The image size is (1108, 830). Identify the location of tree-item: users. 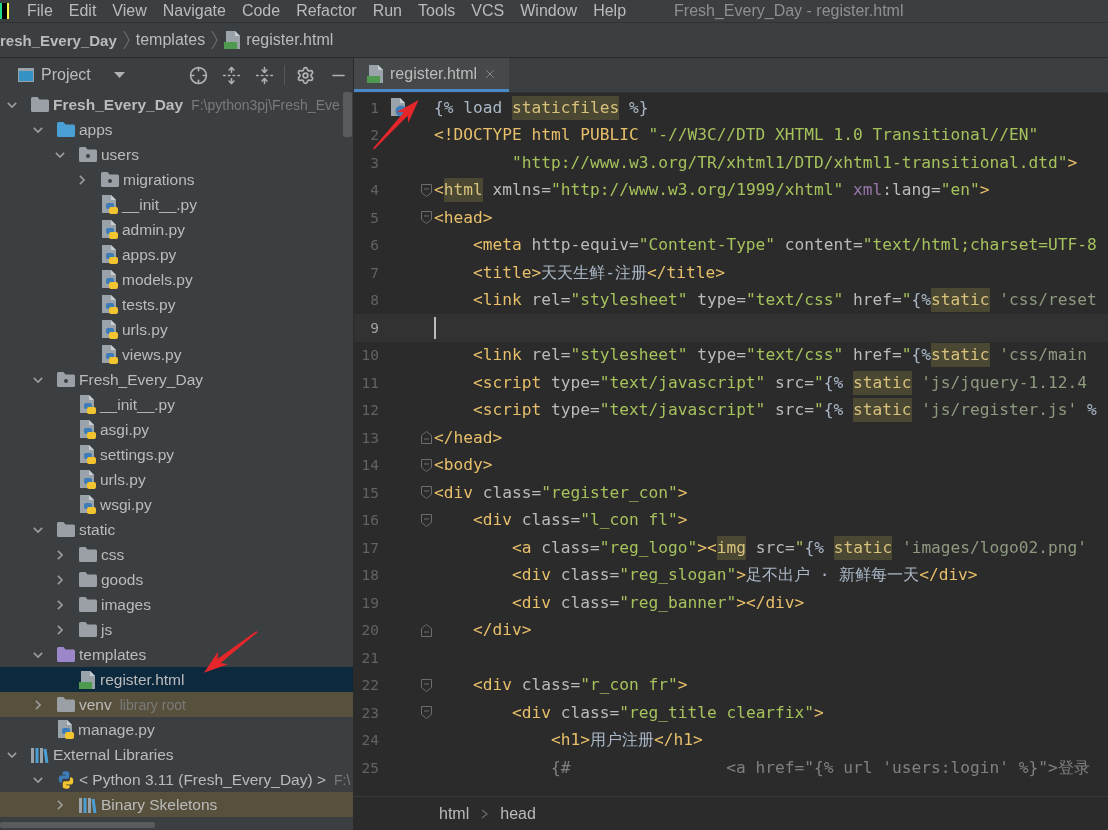
(176, 154).